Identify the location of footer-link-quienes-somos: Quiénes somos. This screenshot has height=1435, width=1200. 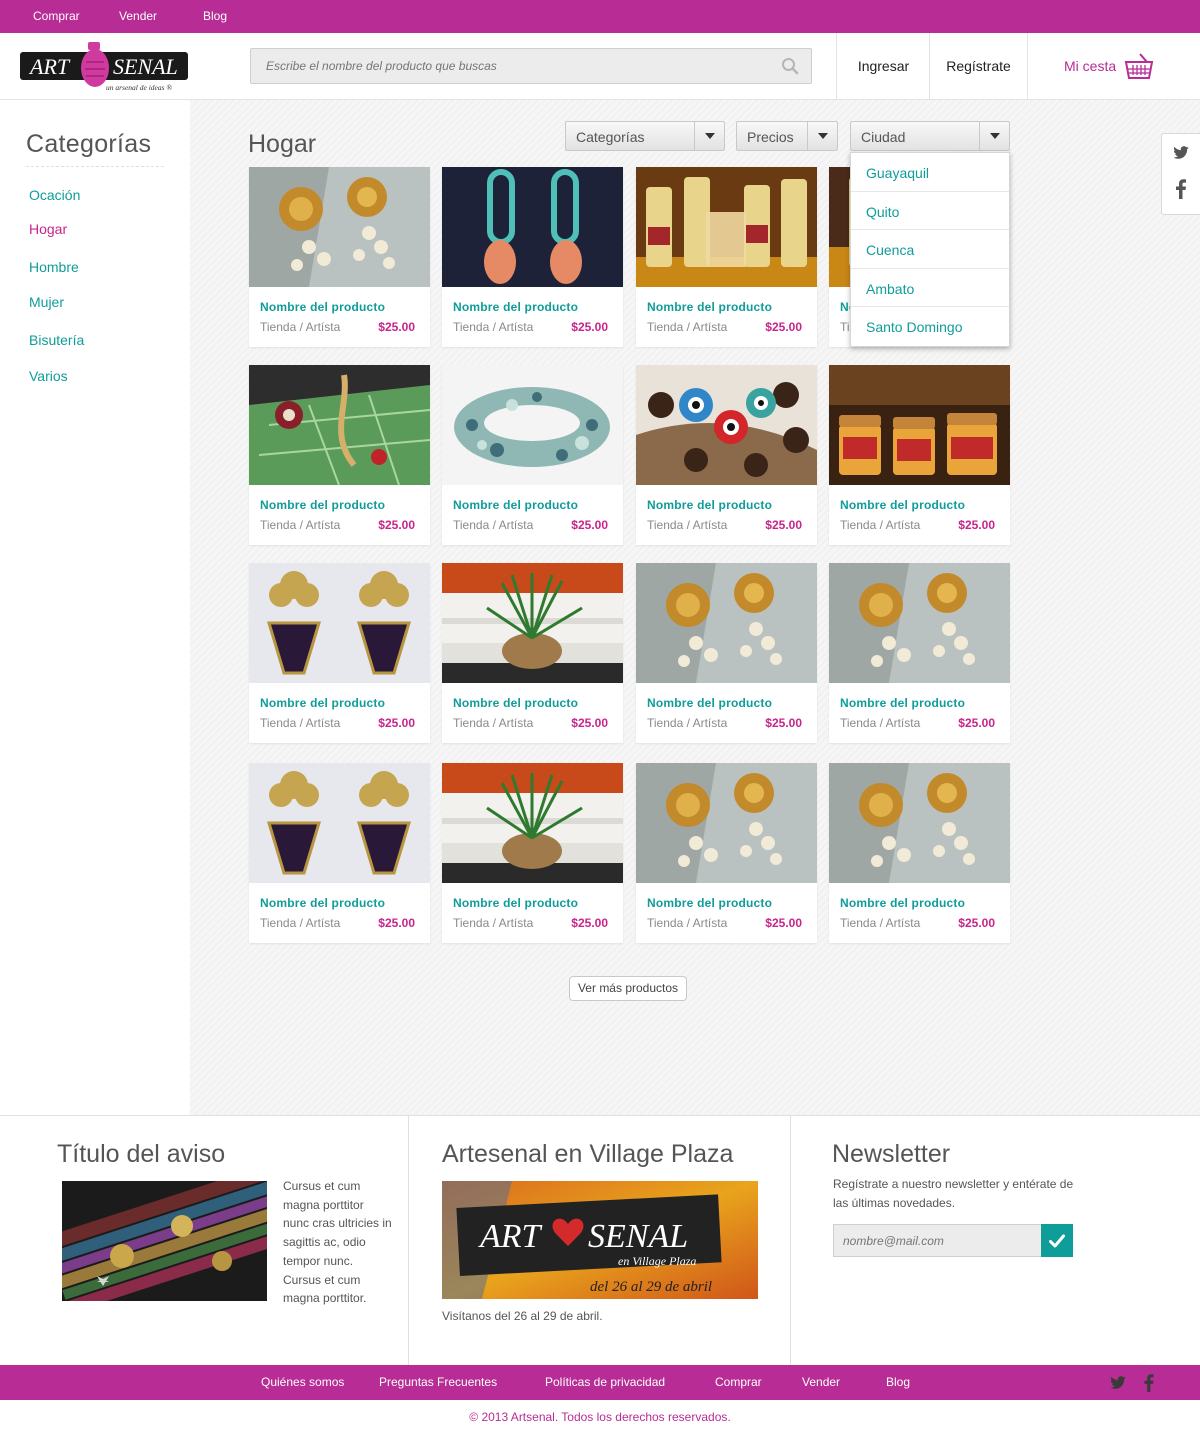
(302, 1382).